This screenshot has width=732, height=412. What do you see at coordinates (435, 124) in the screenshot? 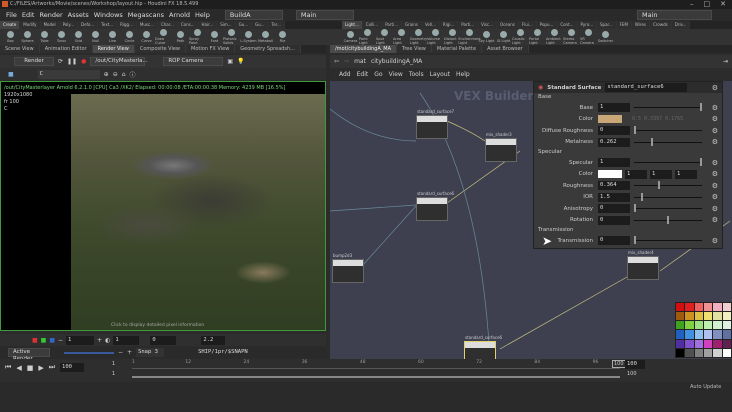
I see `node-standard-surface7: standard_surface7` at bounding box center [435, 124].